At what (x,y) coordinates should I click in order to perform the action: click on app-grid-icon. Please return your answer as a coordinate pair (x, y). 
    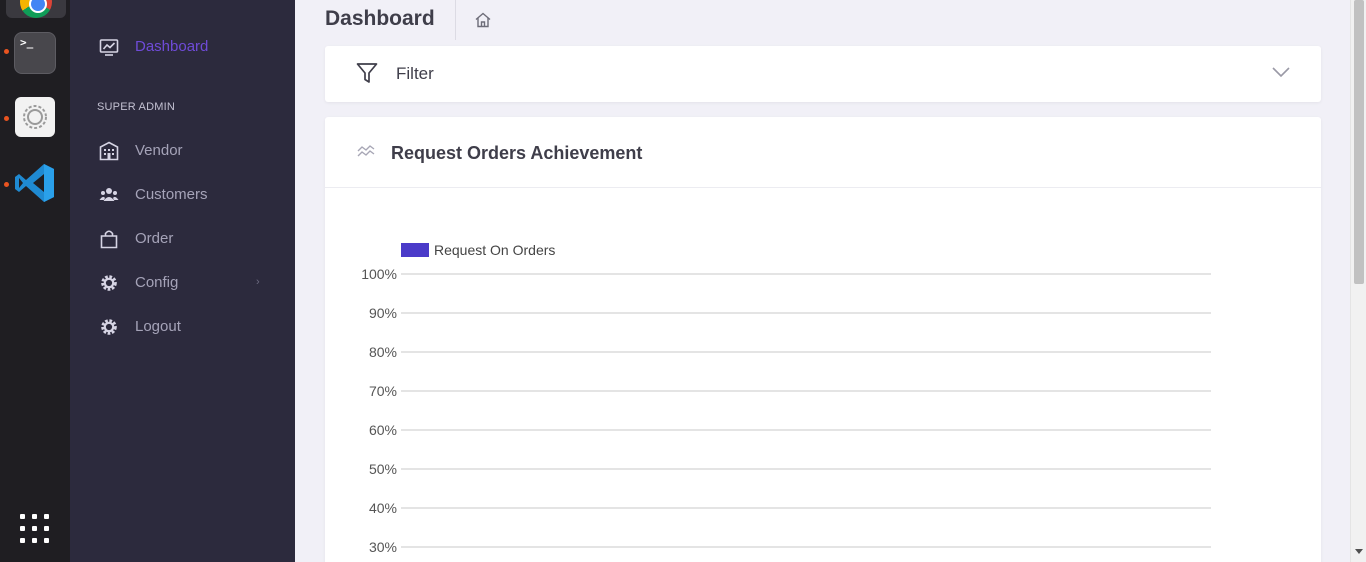
    Looking at the image, I should click on (34, 528).